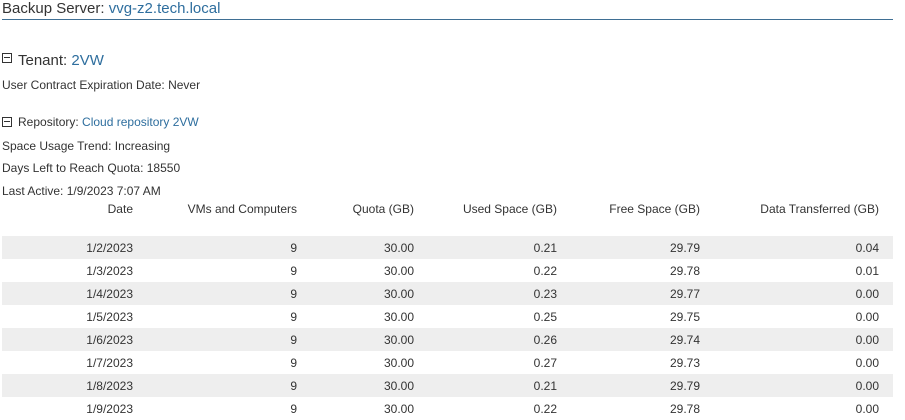  I want to click on table-row: 1/6/2023 9 30.00 0.26 29.74 0.00, so click(447, 339).